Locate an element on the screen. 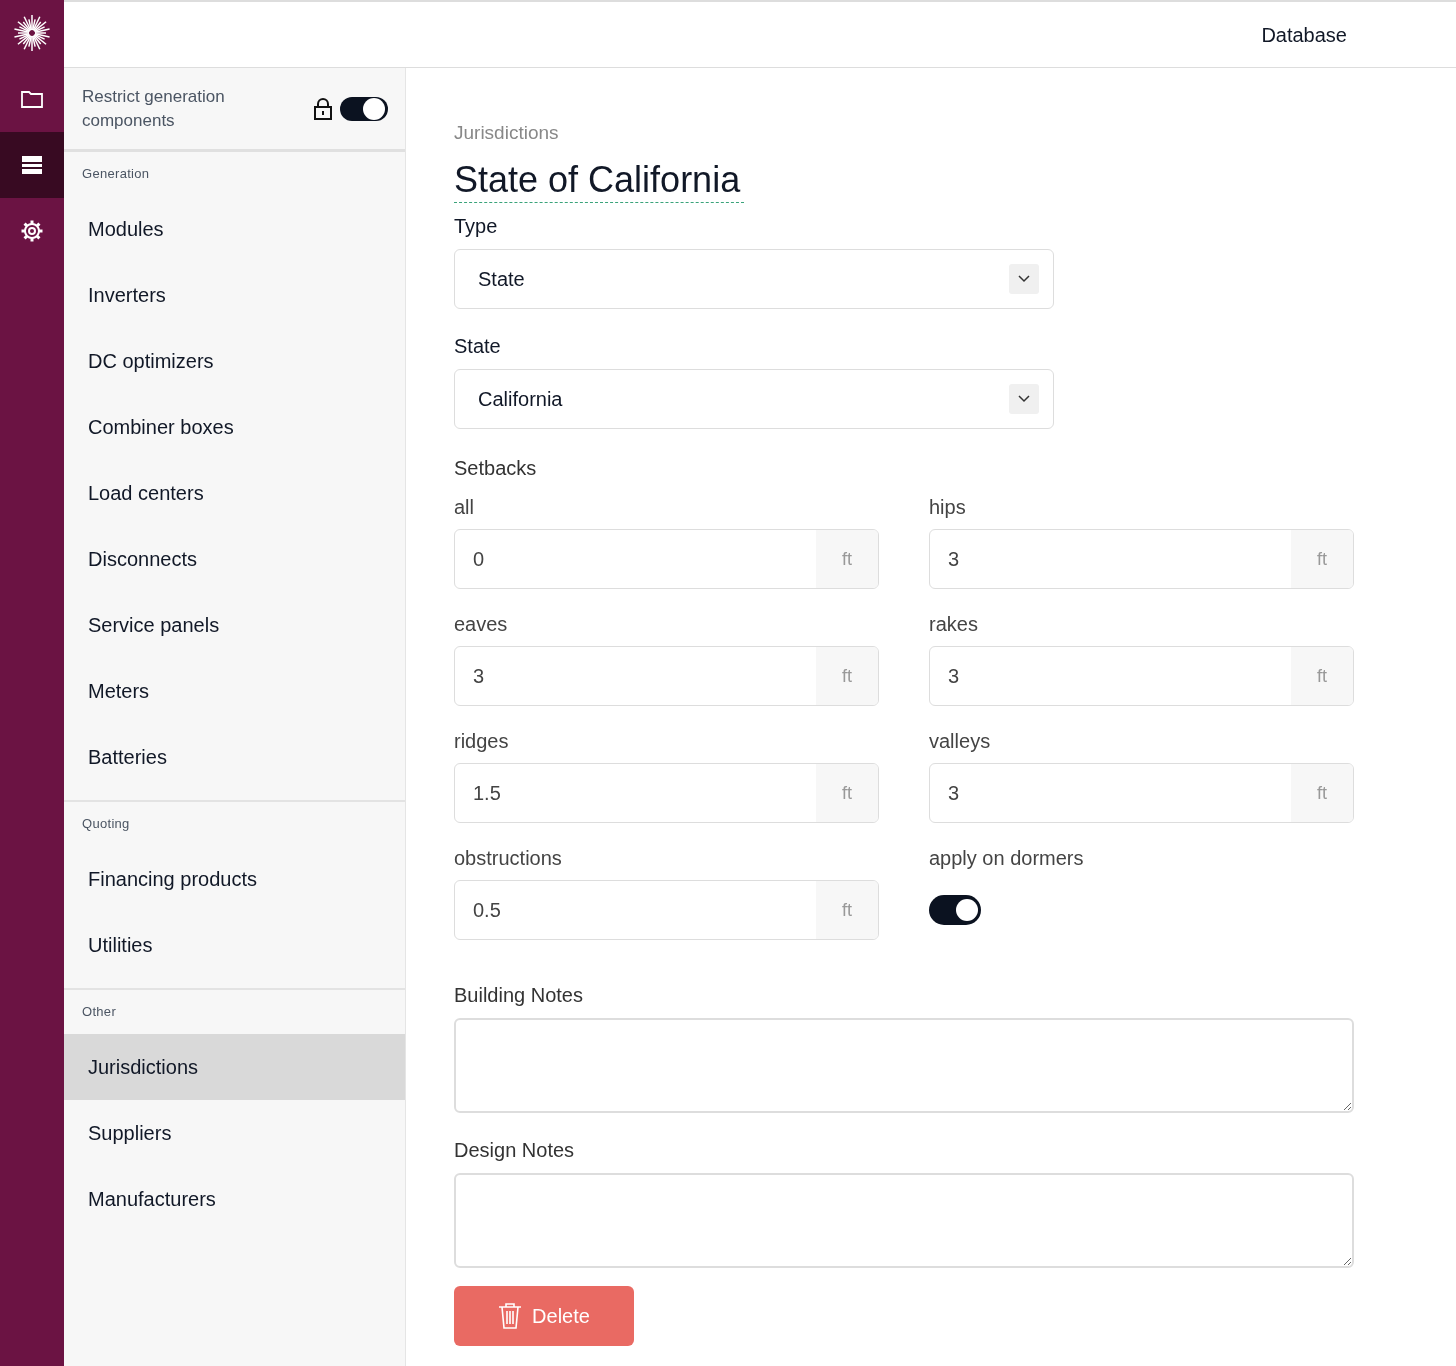  lock-icon is located at coordinates (323, 108).